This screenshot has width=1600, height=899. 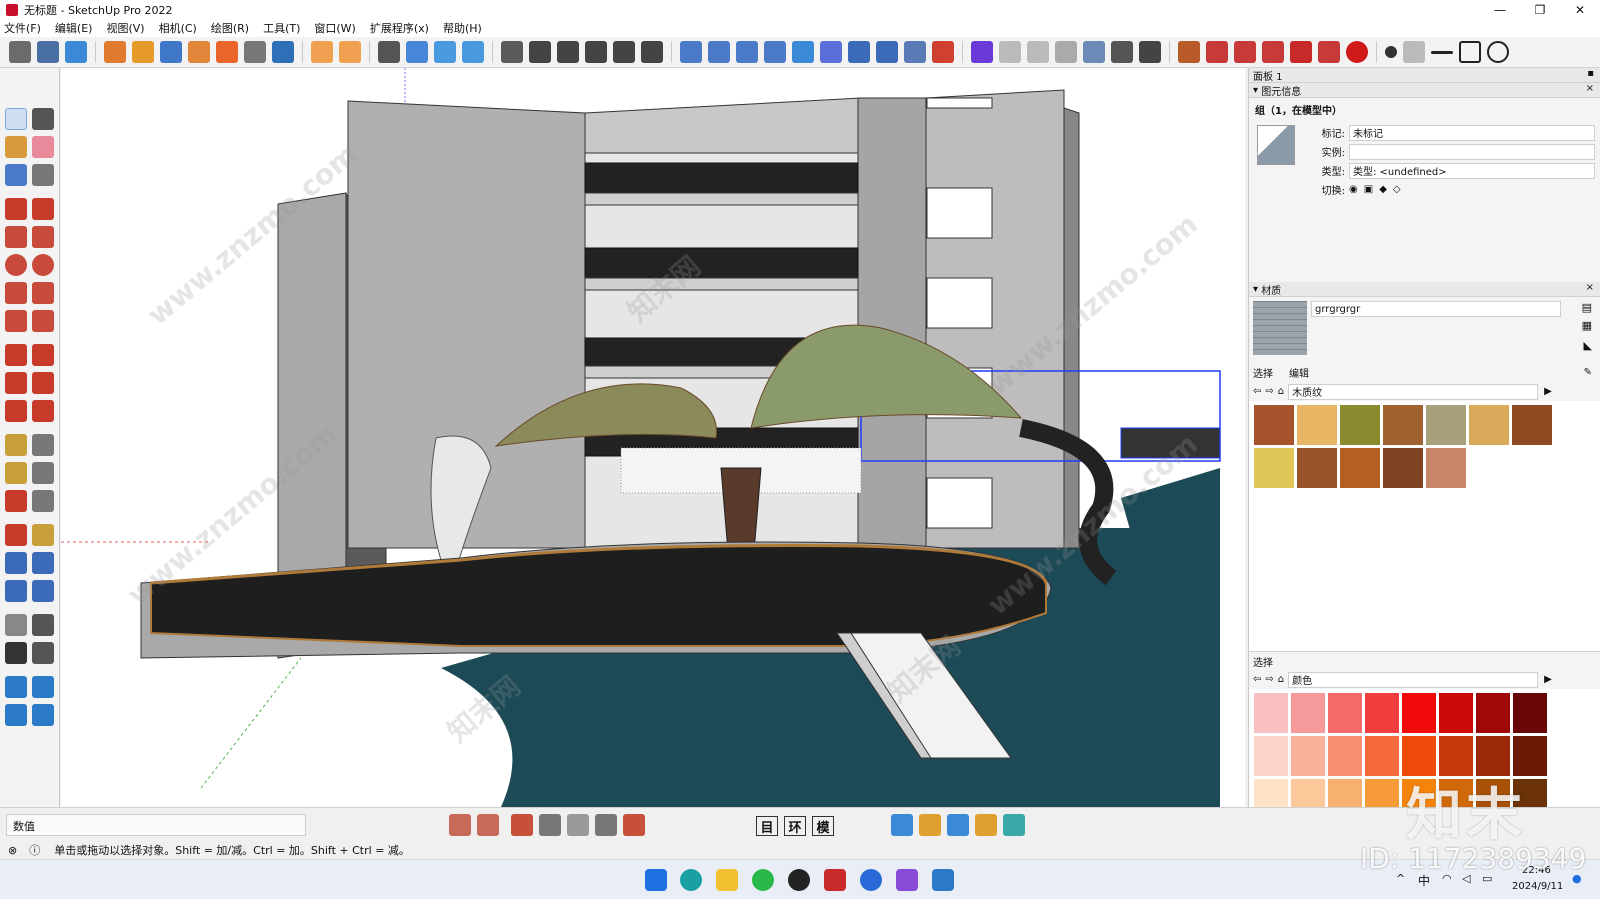 What do you see at coordinates (199, 52) in the screenshot?
I see `offset-icon` at bounding box center [199, 52].